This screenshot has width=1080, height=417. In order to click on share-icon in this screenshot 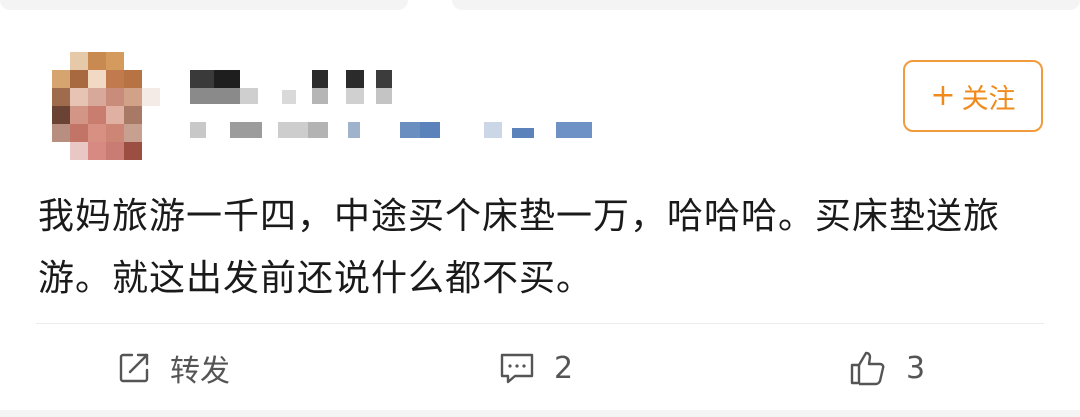, I will do `click(134, 368)`.